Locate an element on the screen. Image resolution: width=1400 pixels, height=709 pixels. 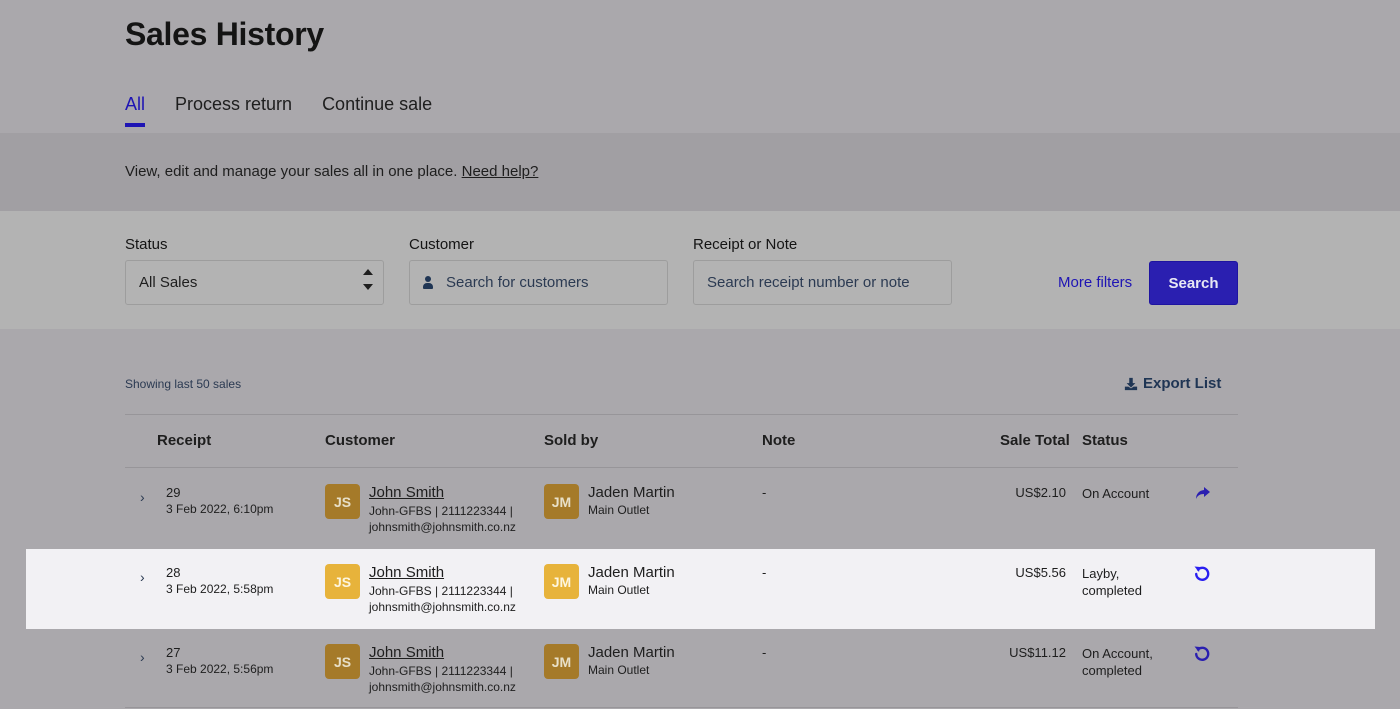
download-icon is located at coordinates (1131, 383).